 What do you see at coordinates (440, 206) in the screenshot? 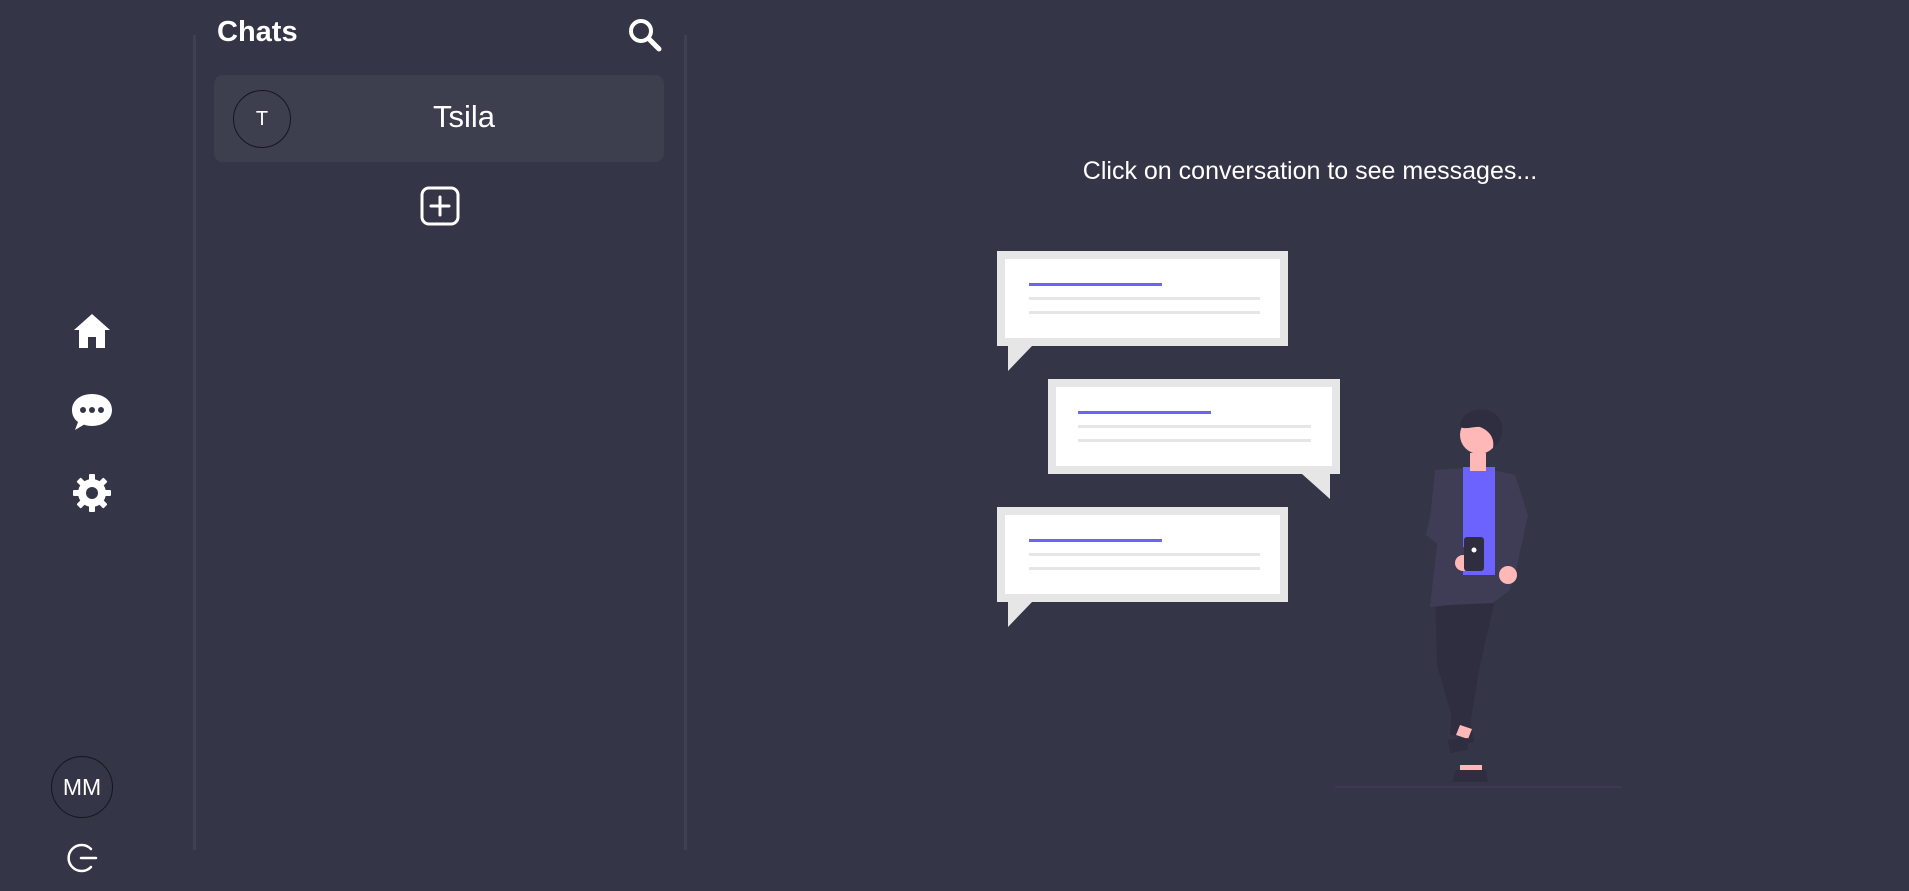
I see `add-square-icon` at bounding box center [440, 206].